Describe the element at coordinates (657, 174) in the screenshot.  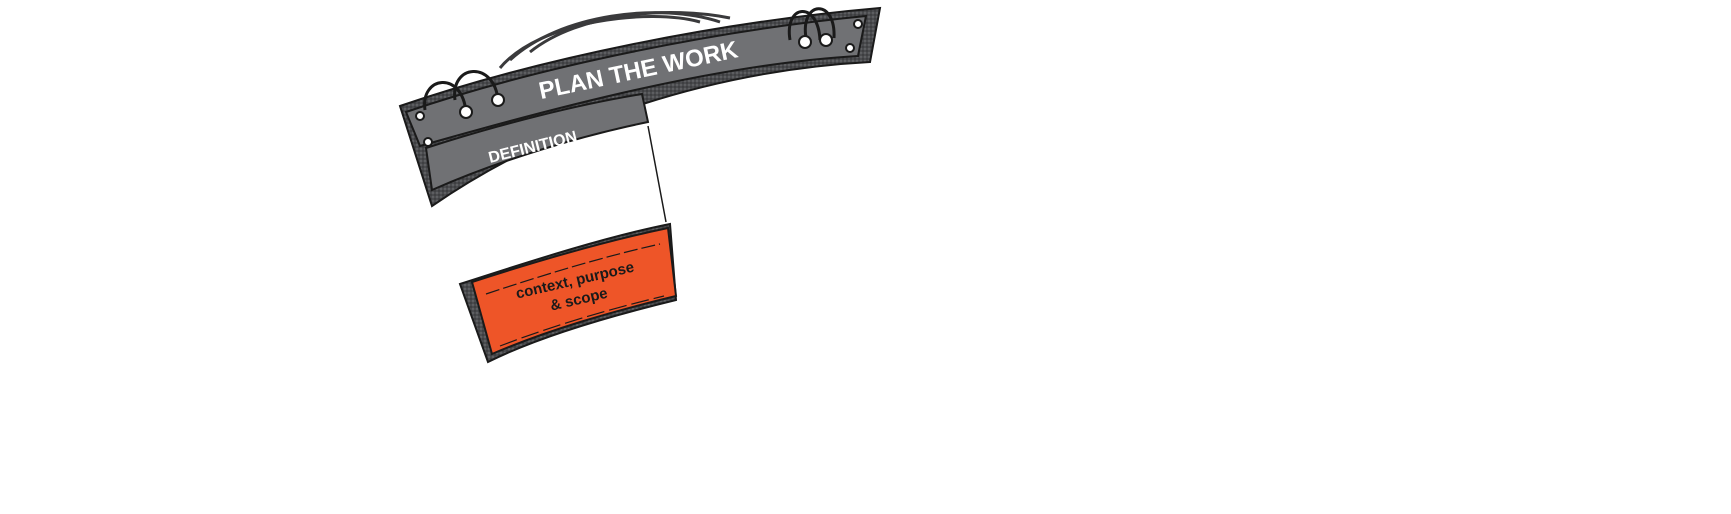
I see `connector-line` at that location.